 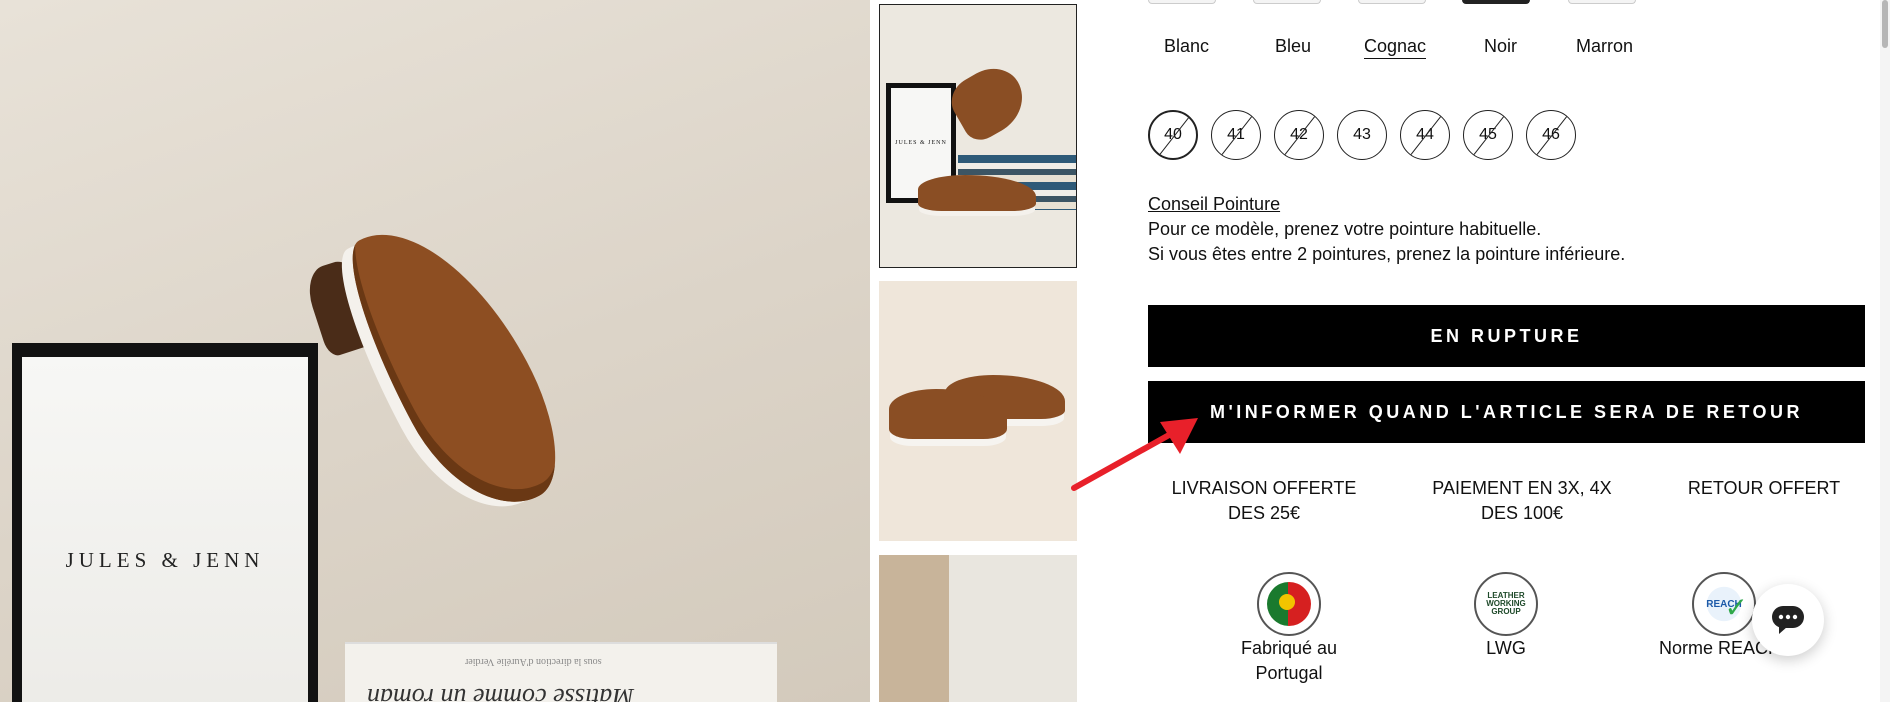 What do you see at coordinates (1264, 488) in the screenshot?
I see `perk-delivery-line-1: LIVRAISON OFFERTE` at bounding box center [1264, 488].